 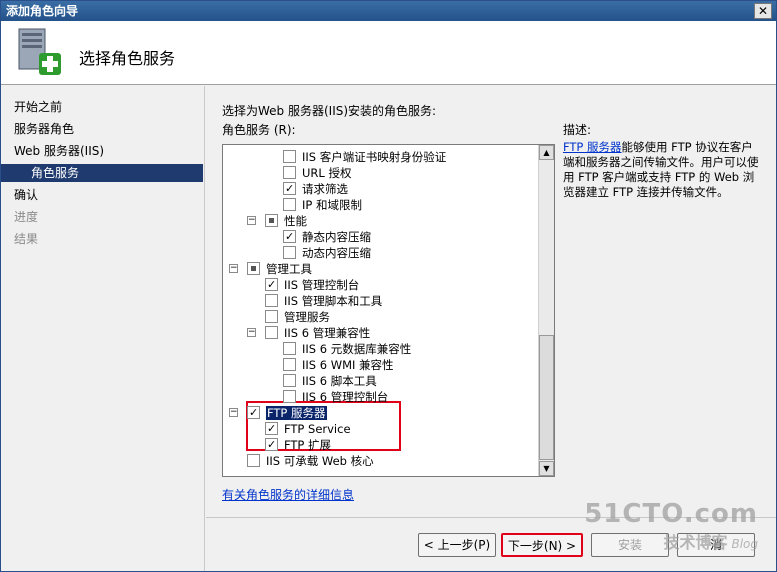 I want to click on tree-row: IIS 6 脚本工具, so click(x=330, y=381).